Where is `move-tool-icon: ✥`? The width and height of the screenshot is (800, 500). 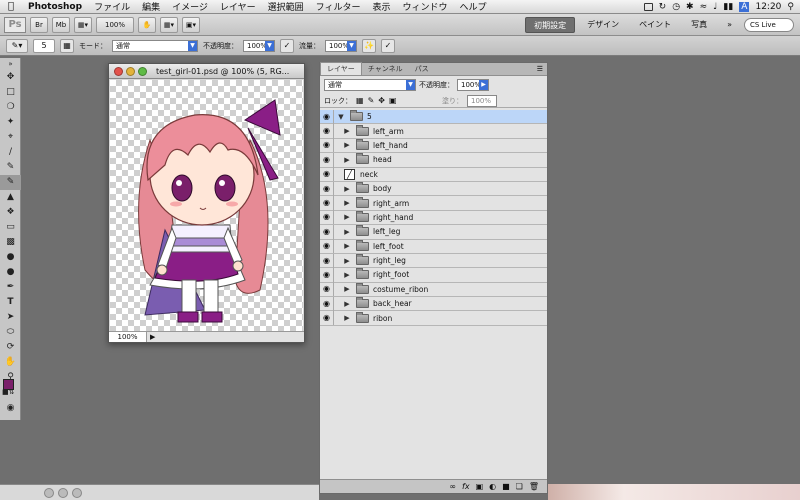
move-tool-icon: ✥ is located at coordinates (10, 77).